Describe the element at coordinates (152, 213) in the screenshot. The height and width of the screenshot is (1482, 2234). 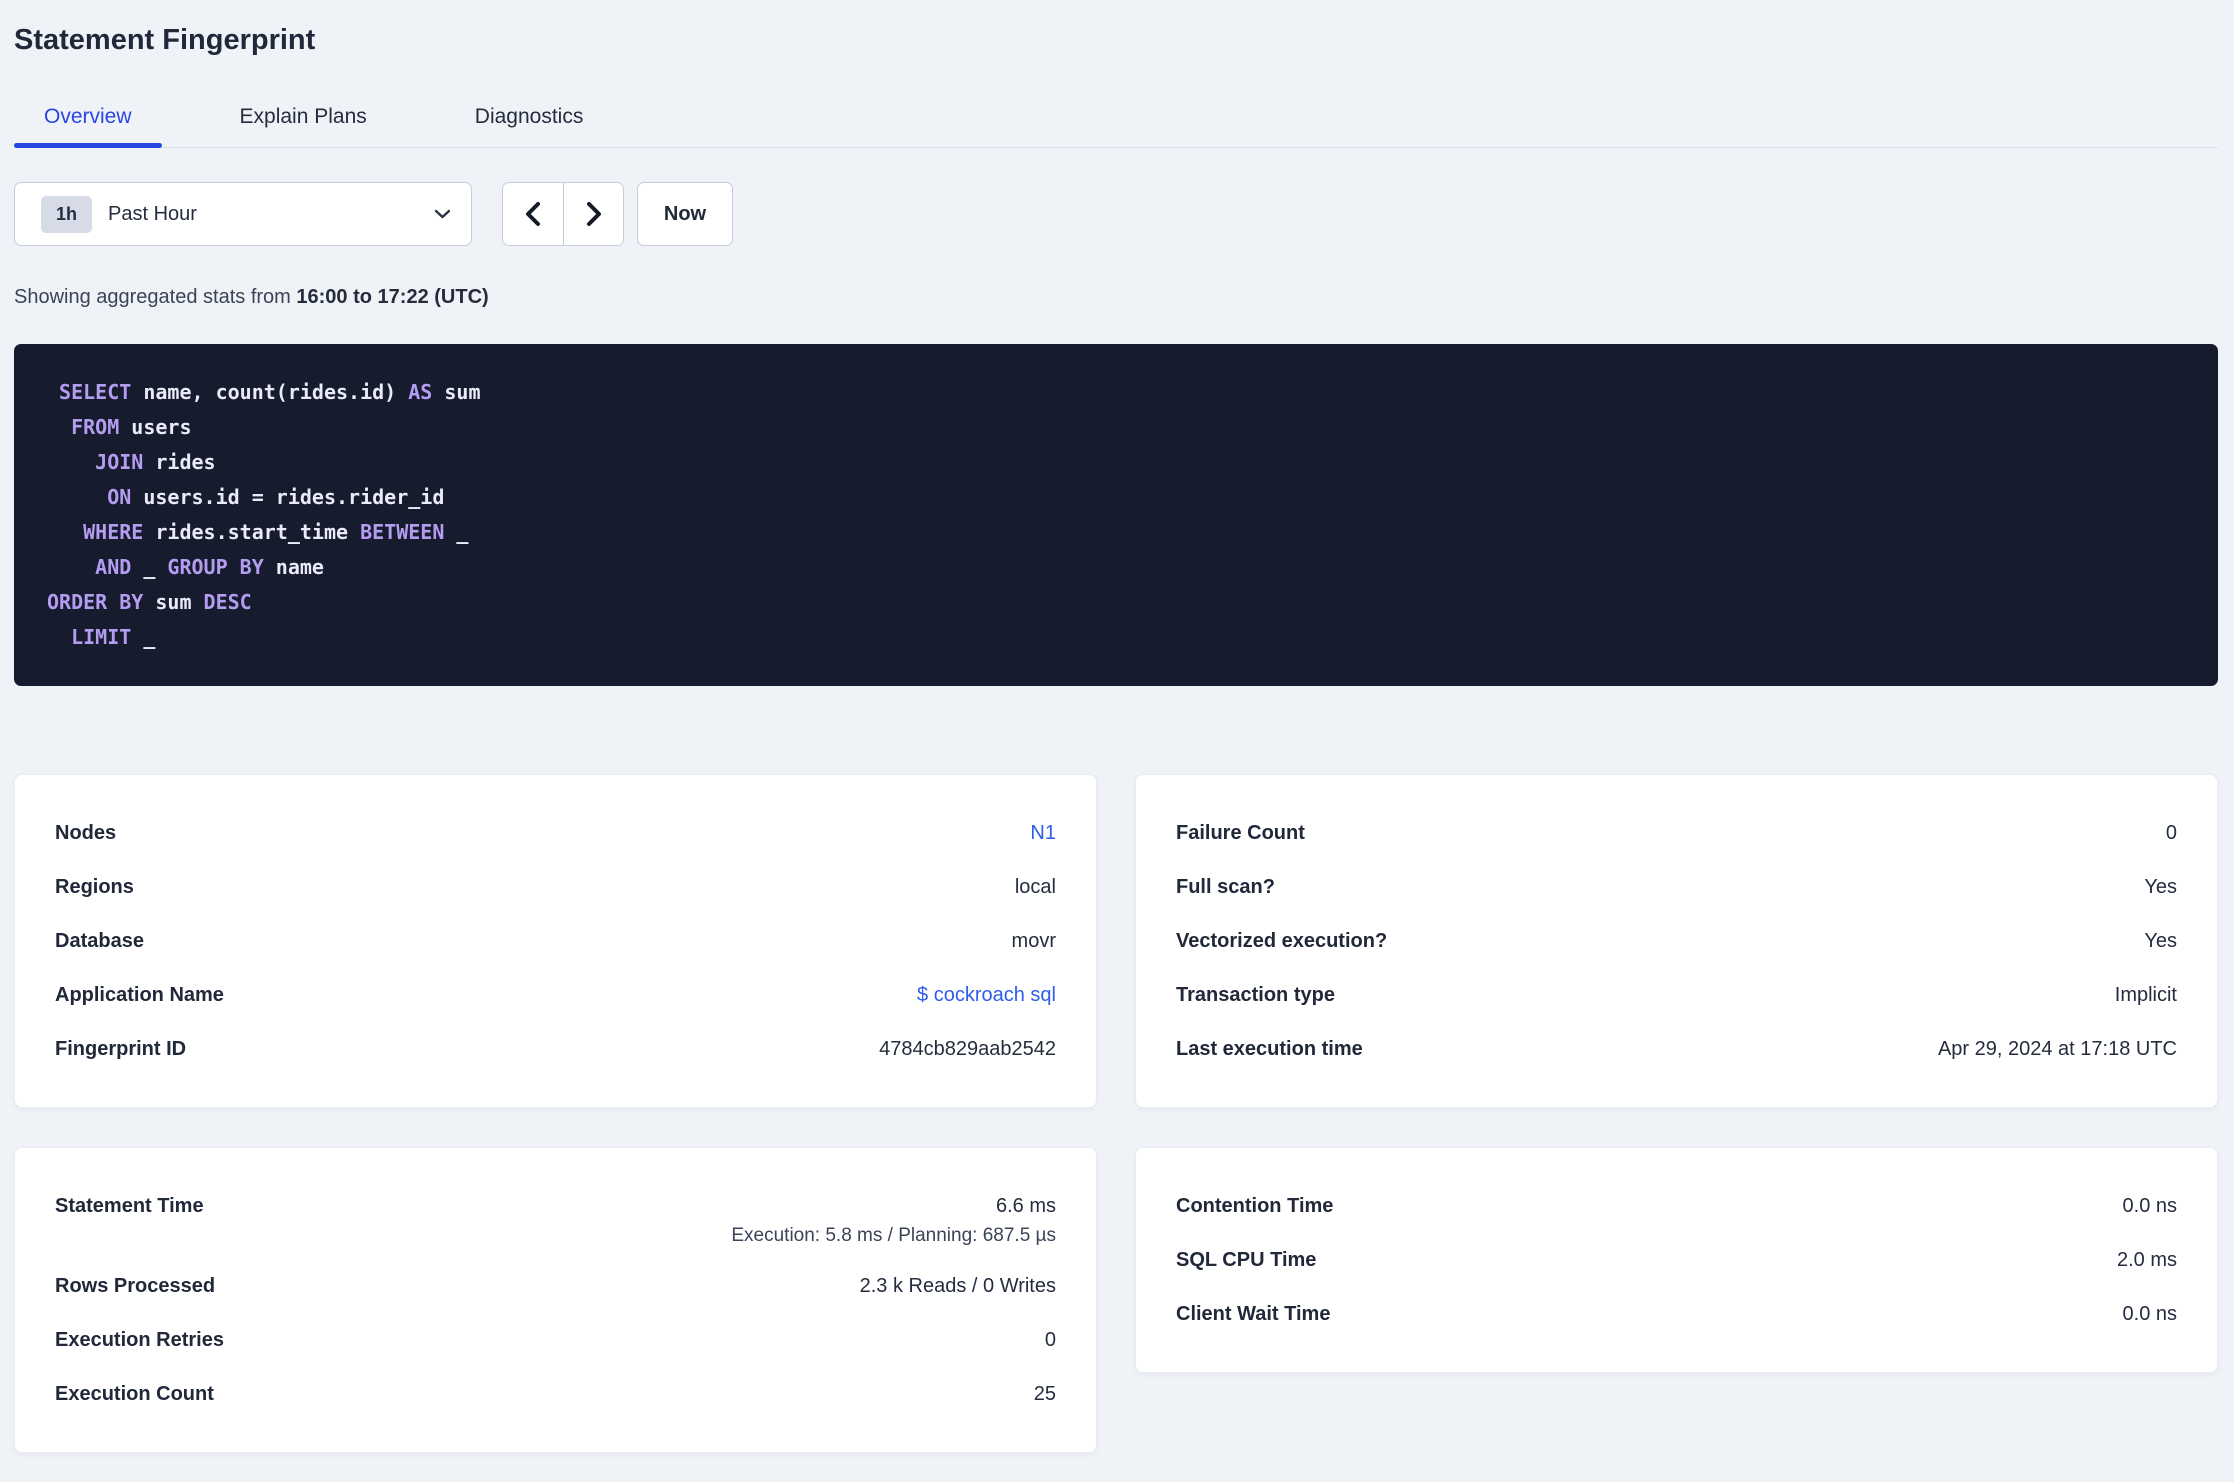
I see `time-range-label: Past Hour` at that location.